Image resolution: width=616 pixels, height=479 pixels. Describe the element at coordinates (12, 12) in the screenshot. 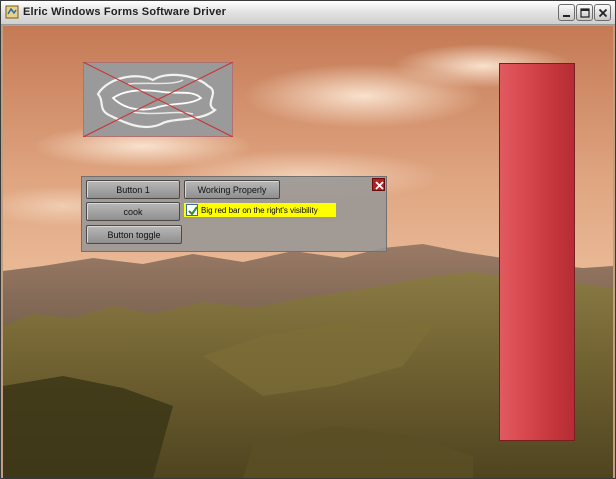

I see `app-icon` at that location.